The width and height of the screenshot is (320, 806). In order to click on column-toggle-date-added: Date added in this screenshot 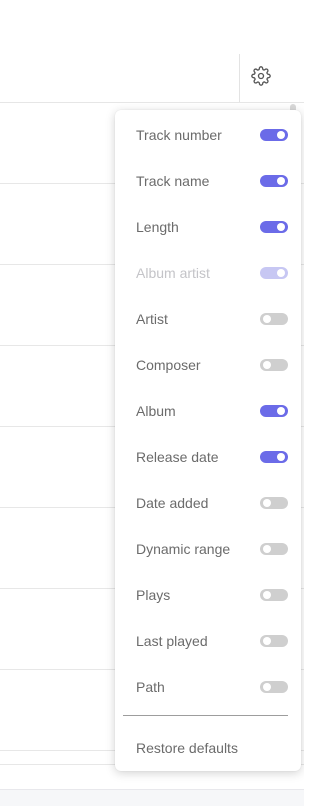, I will do `click(208, 503)`.